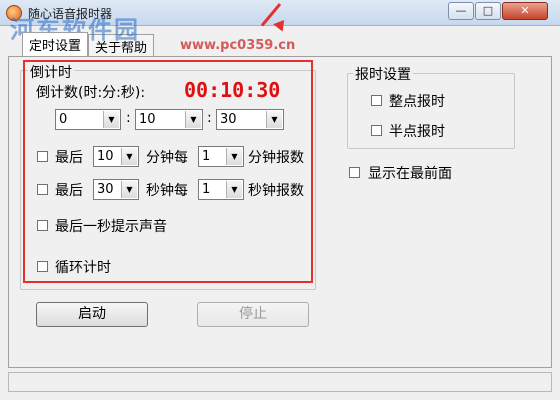 The height and width of the screenshot is (400, 560). What do you see at coordinates (488, 11) in the screenshot?
I see `maximize-button: □` at bounding box center [488, 11].